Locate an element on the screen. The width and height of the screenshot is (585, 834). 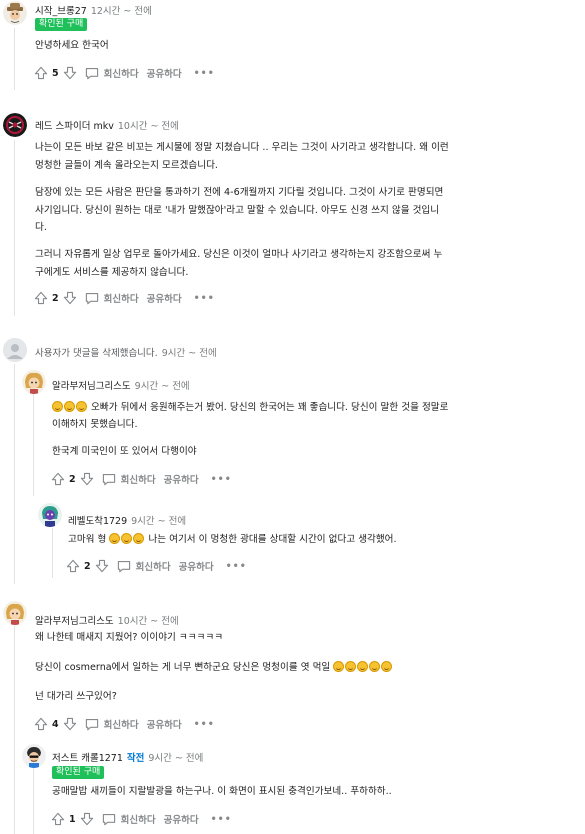
vote-count: 5 is located at coordinates (55, 73).